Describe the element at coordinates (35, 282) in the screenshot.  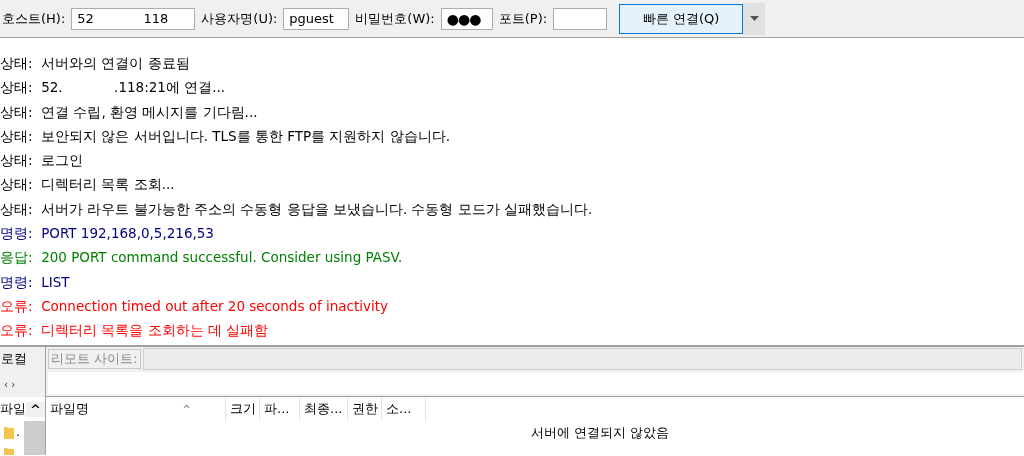
I see `log-line: 명령: LIST` at that location.